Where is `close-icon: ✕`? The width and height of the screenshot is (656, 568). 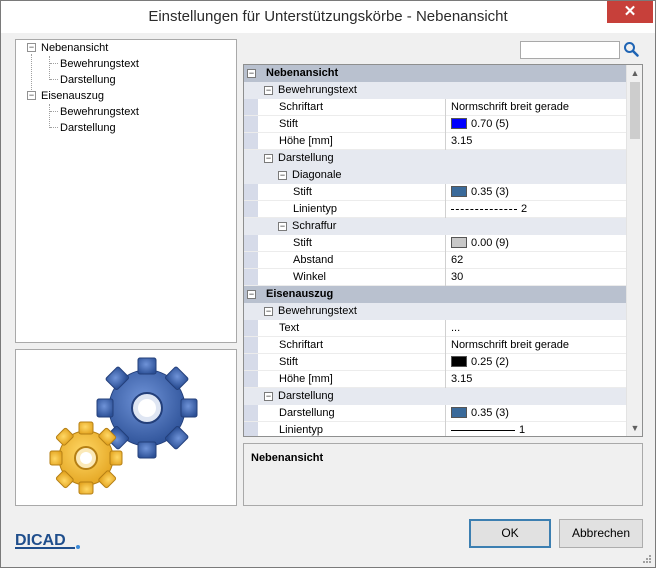
close-icon: ✕ is located at coordinates (630, 11).